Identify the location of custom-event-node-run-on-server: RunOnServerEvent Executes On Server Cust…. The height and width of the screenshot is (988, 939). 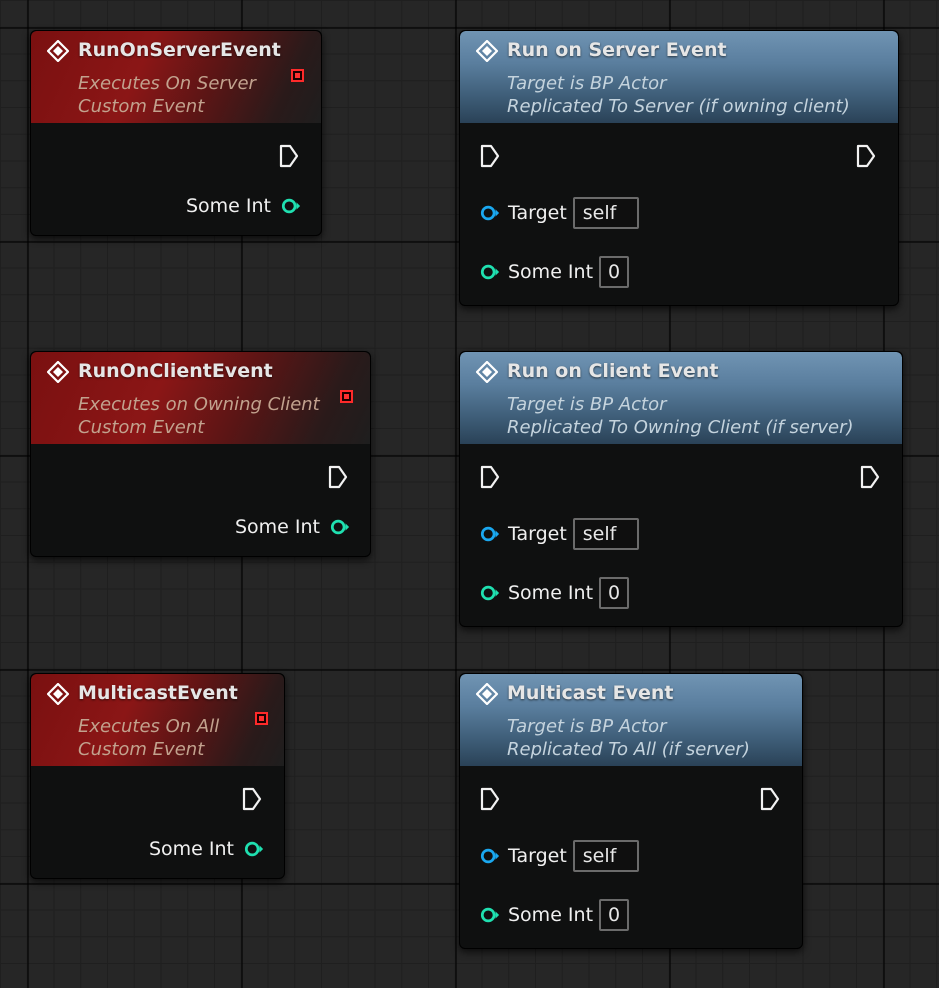
(176, 133).